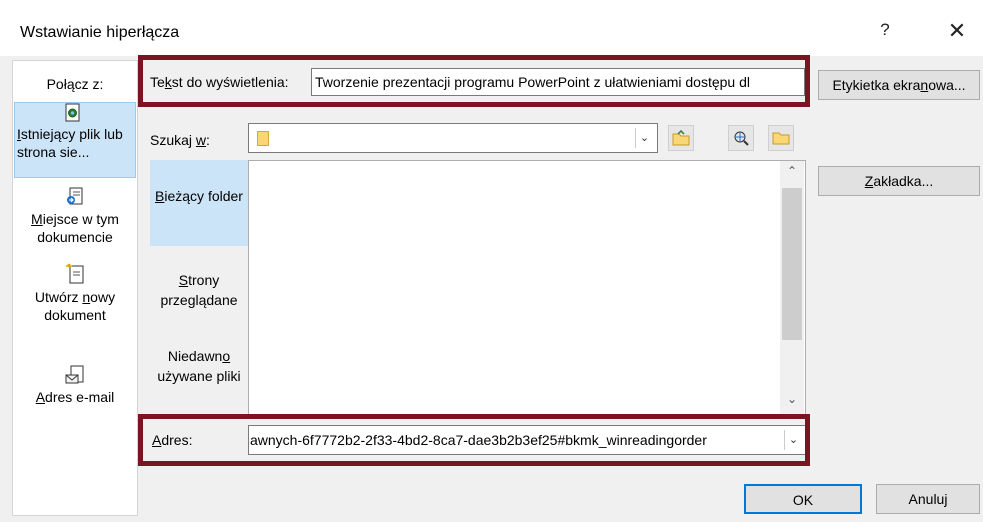 This screenshot has width=983, height=522. Describe the element at coordinates (72, 112) in the screenshot. I see `existing-file-icon` at that location.